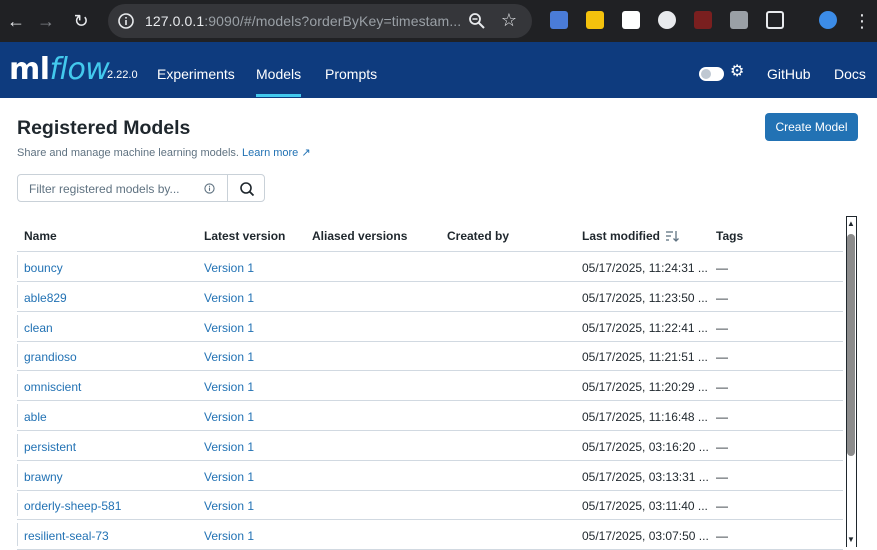 The width and height of the screenshot is (877, 550). I want to click on nav-github: GitHub, so click(789, 74).